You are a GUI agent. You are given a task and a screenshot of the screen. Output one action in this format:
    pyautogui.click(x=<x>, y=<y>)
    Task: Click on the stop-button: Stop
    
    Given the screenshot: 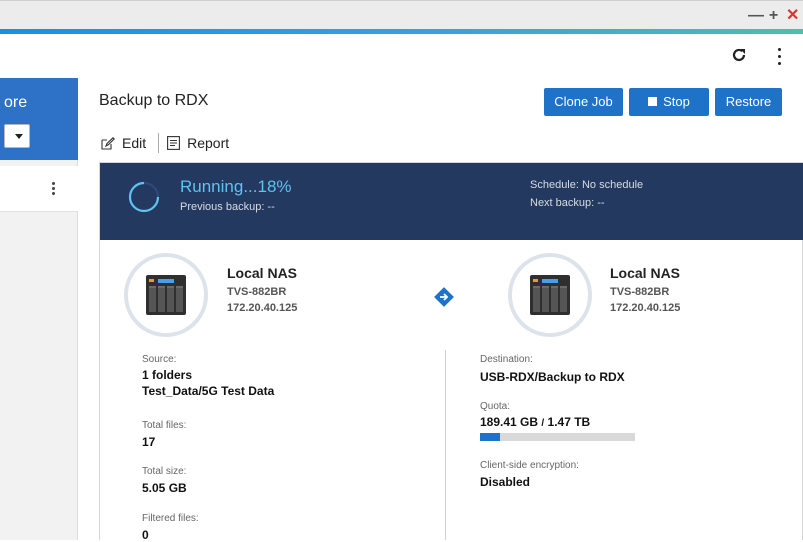 What is the action you would take?
    pyautogui.click(x=669, y=102)
    